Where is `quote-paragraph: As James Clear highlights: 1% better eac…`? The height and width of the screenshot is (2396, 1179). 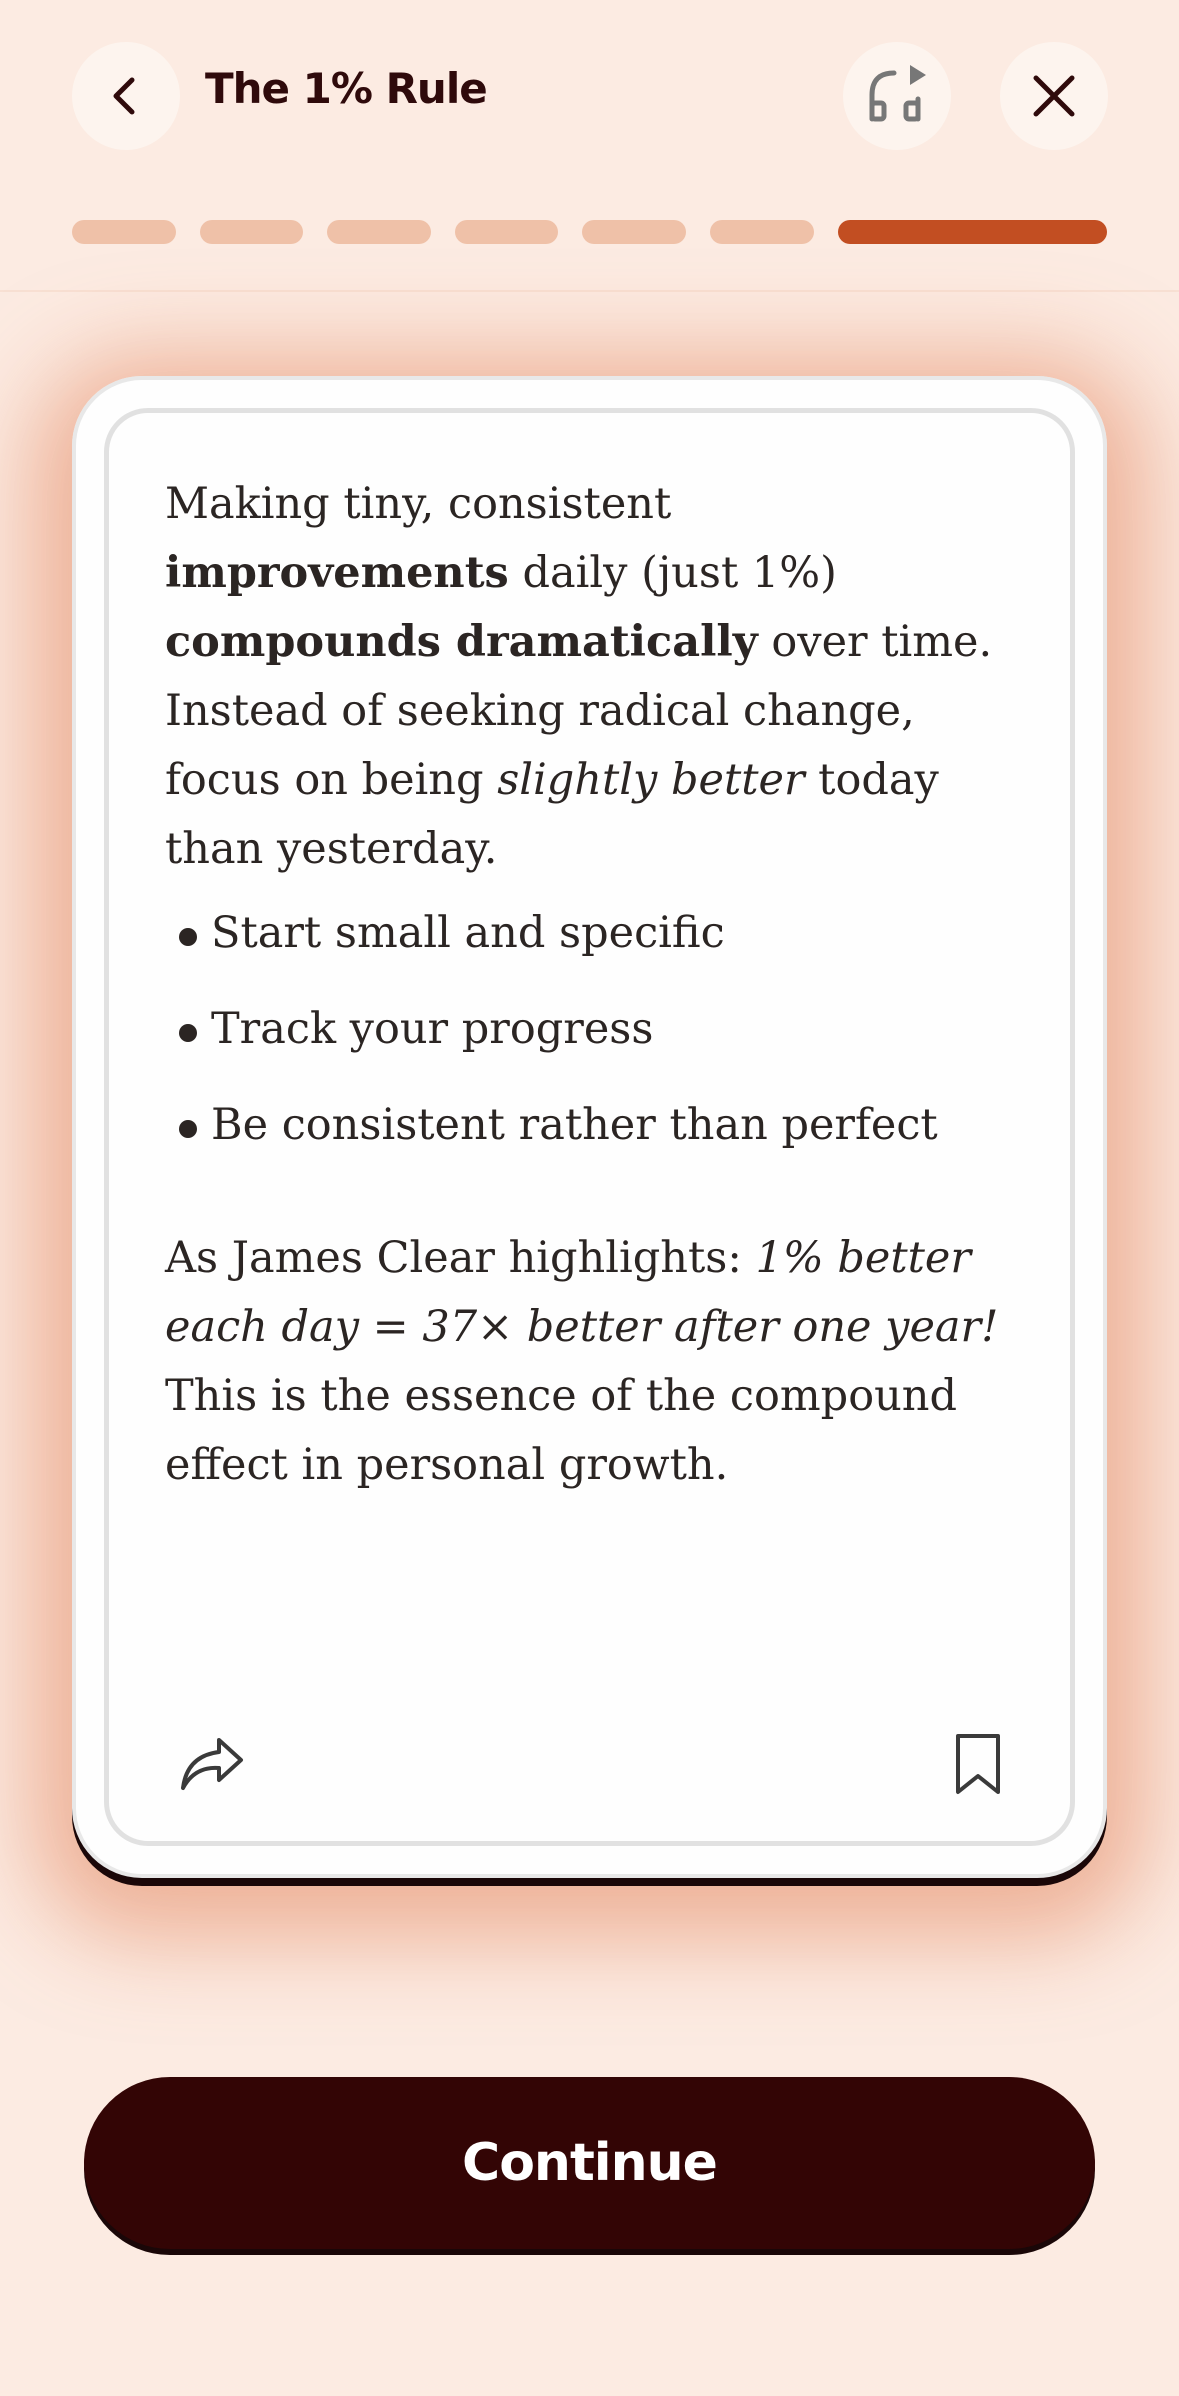 quote-paragraph: As James Clear highlights: 1% better eac… is located at coordinates (582, 1361).